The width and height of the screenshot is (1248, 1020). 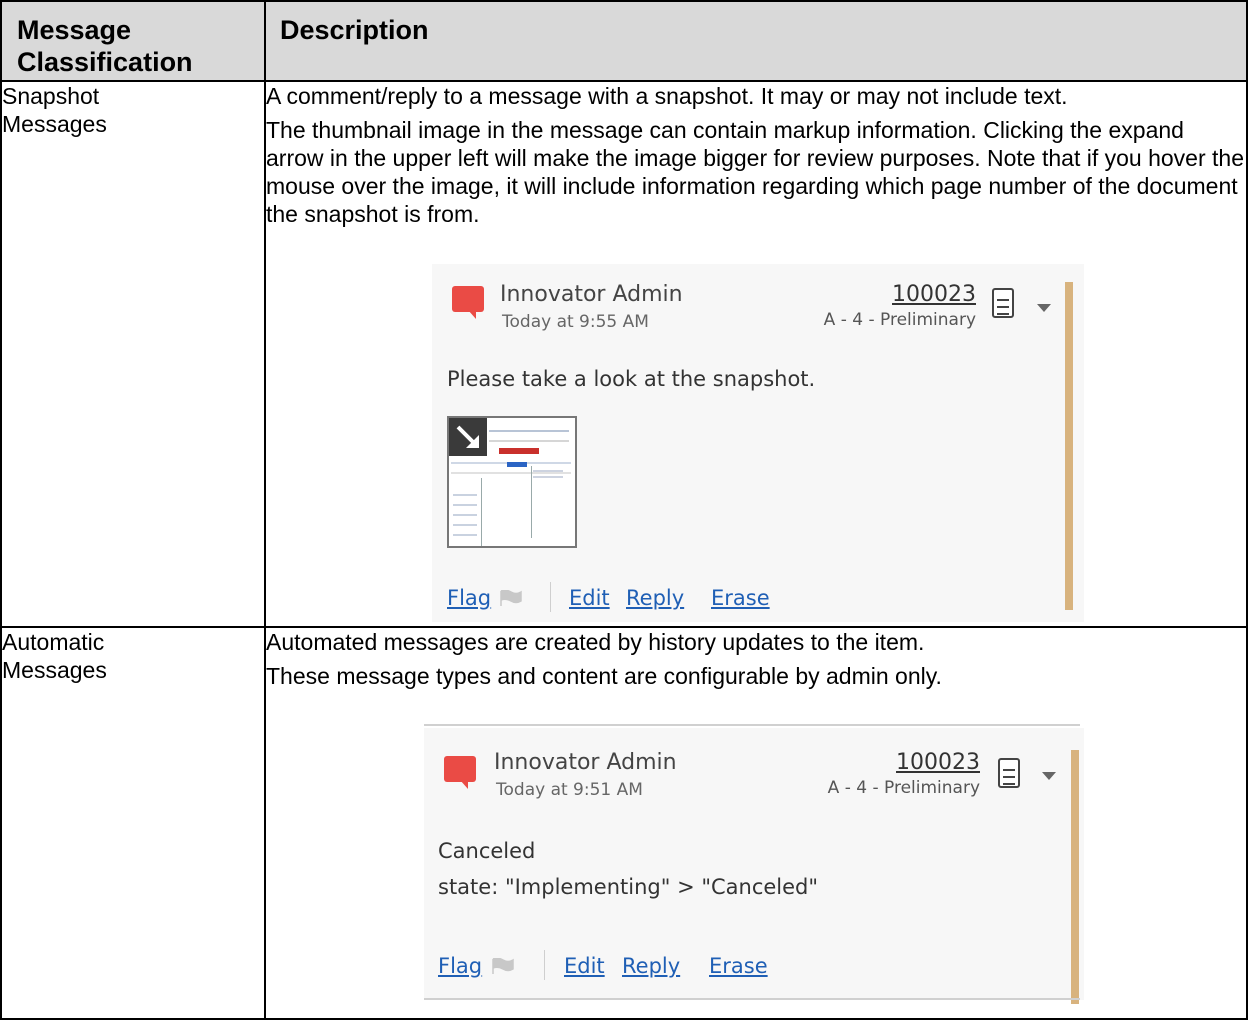 I want to click on classification-label: Snapshot Messages, so click(x=54, y=110).